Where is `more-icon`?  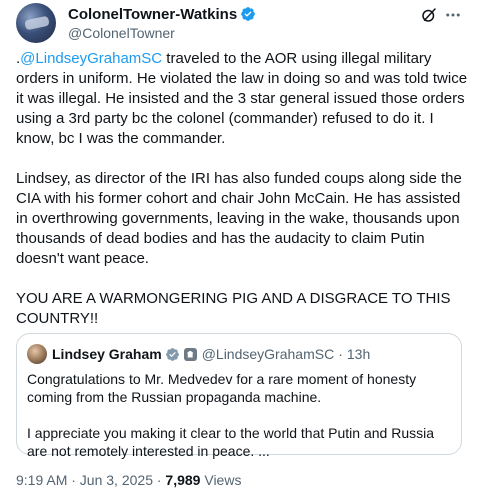 more-icon is located at coordinates (453, 15).